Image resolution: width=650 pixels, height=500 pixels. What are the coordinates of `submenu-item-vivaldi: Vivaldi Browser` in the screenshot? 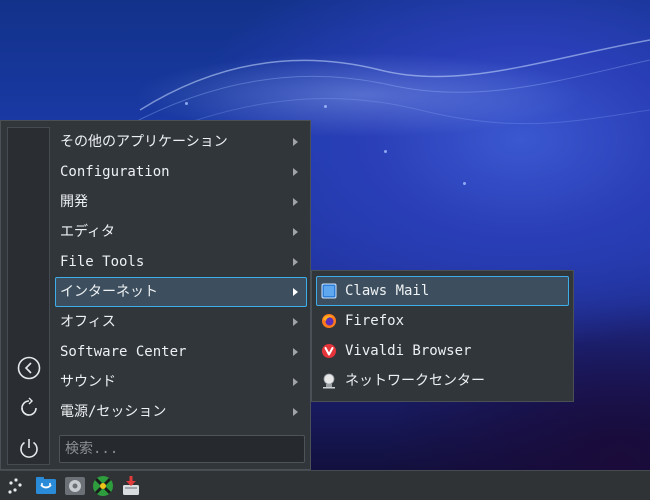 It's located at (442, 351).